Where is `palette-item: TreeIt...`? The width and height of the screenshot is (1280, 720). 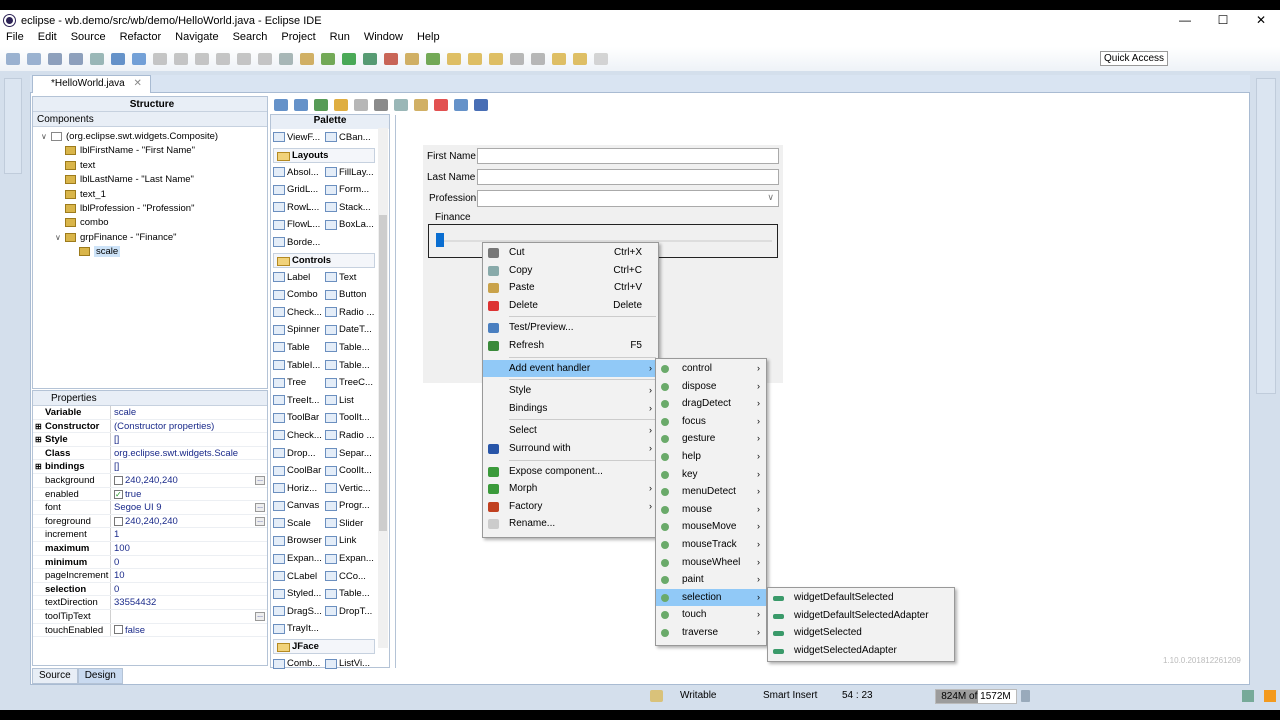 palette-item: TreeIt... is located at coordinates (297, 401).